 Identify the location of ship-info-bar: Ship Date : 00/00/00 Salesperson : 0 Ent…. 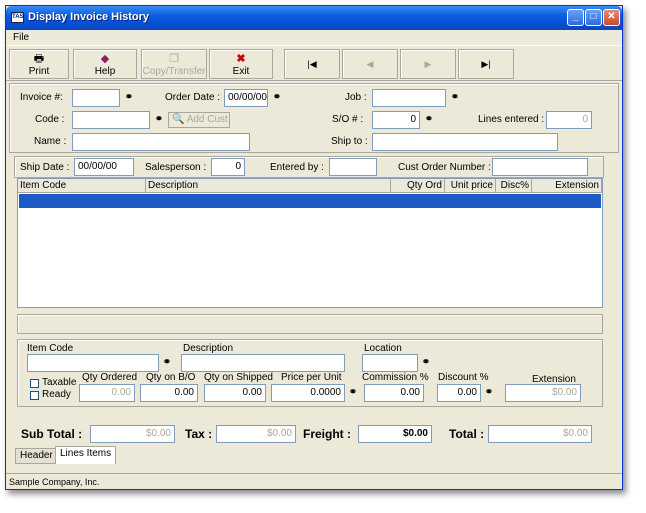
(309, 167).